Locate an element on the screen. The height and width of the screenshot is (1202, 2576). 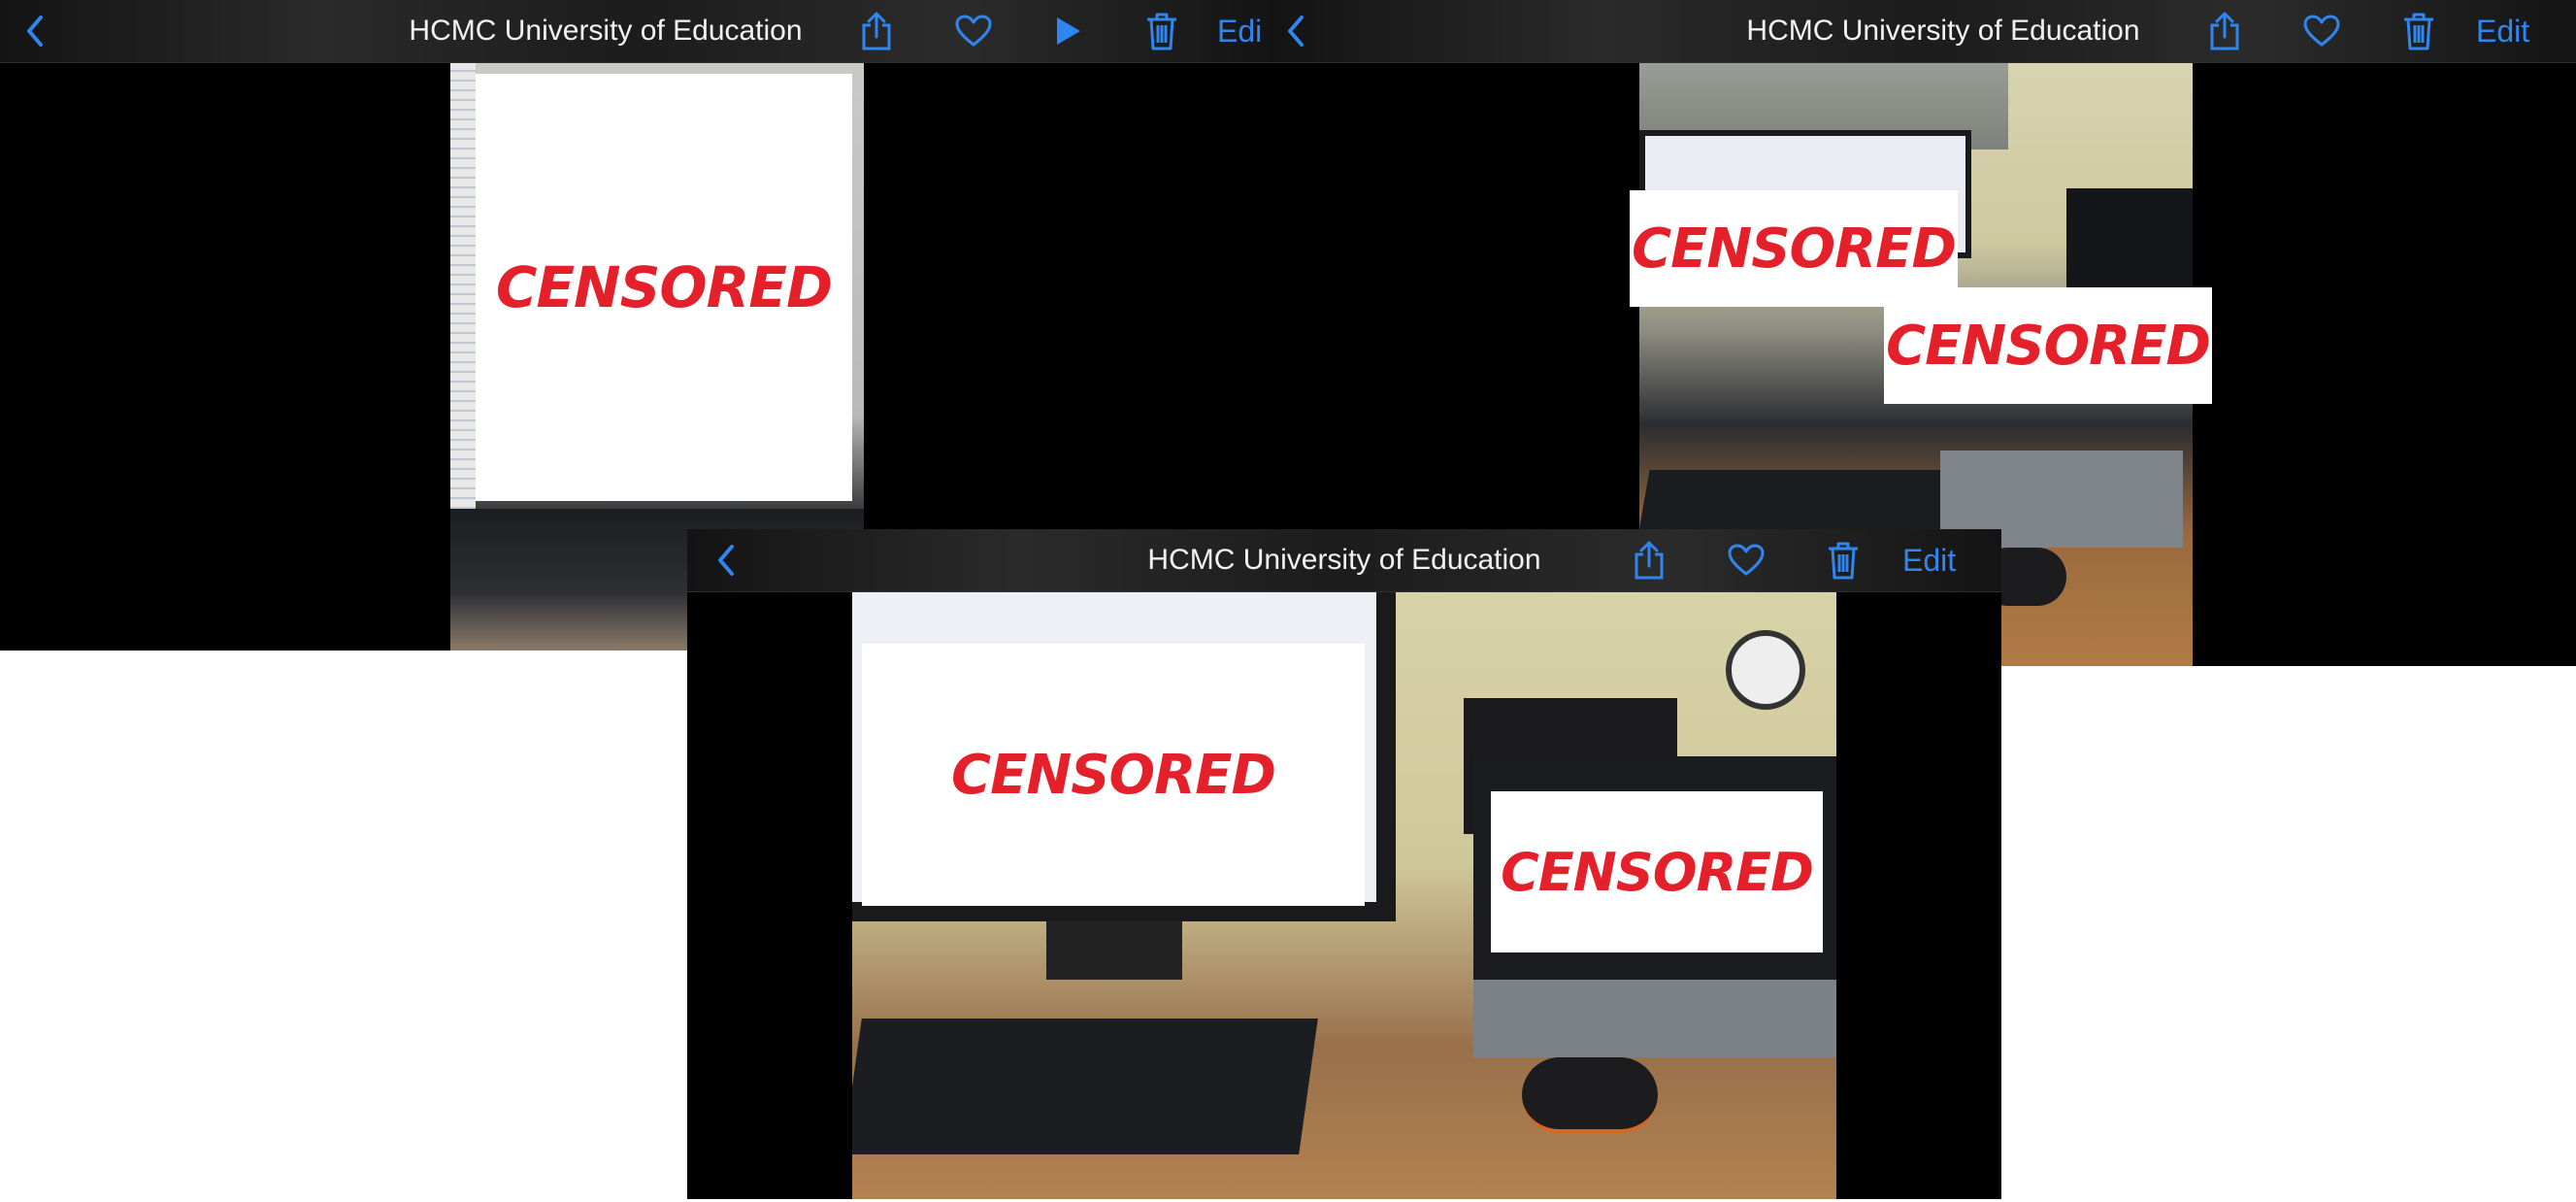
play-icon is located at coordinates (1068, 31).